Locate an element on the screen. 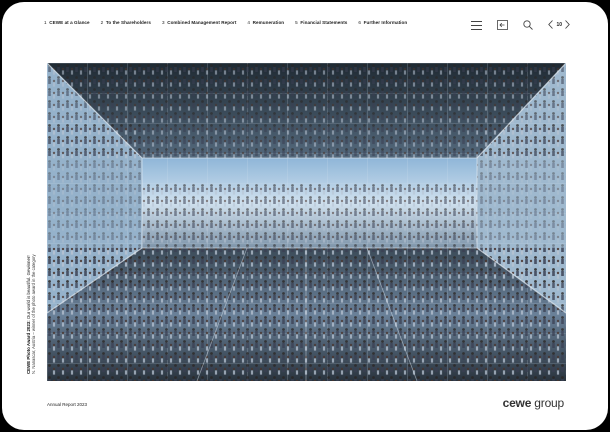 The image size is (610, 432). hamburger-menu-icon is located at coordinates (476, 25).